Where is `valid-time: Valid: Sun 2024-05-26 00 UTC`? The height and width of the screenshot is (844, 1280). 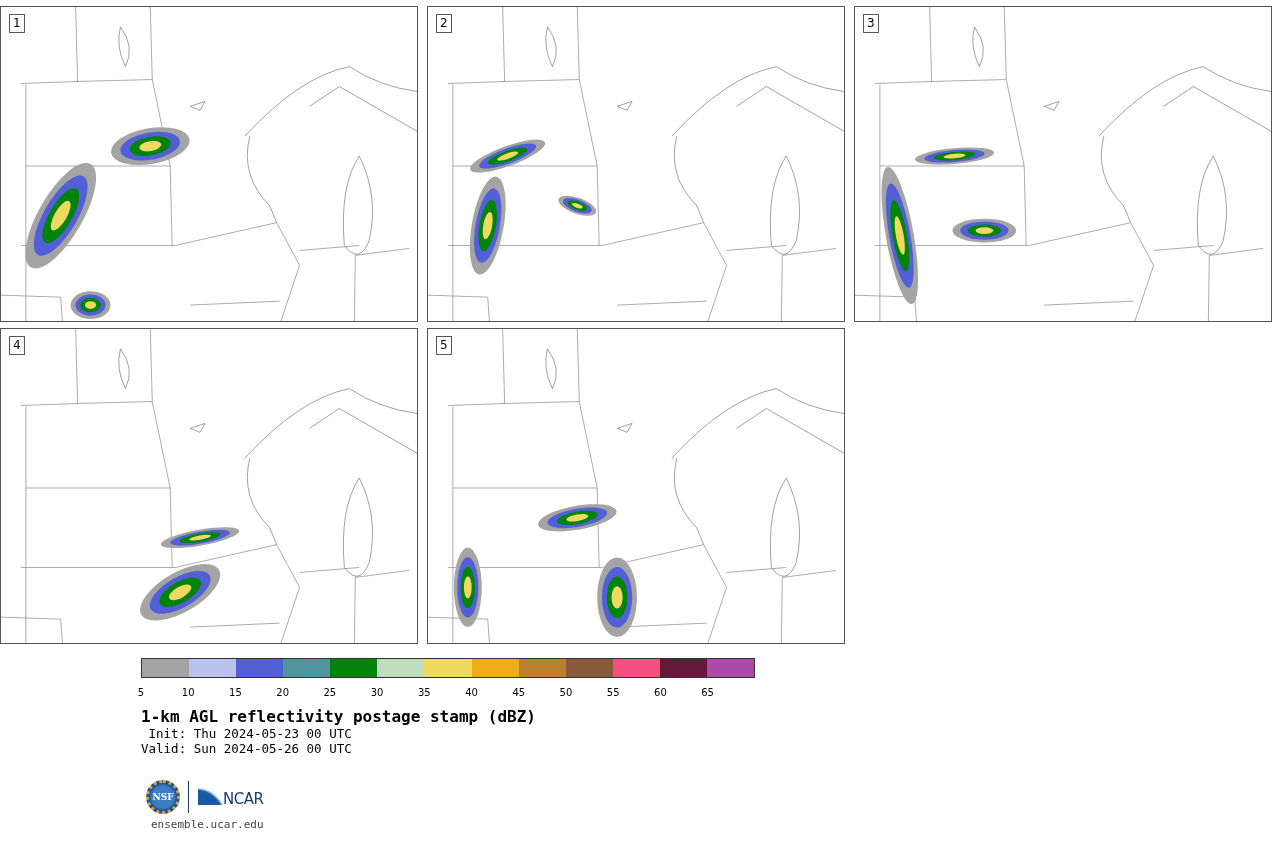
valid-time: Valid: Sun 2024-05-26 00 UTC is located at coordinates (247, 748).